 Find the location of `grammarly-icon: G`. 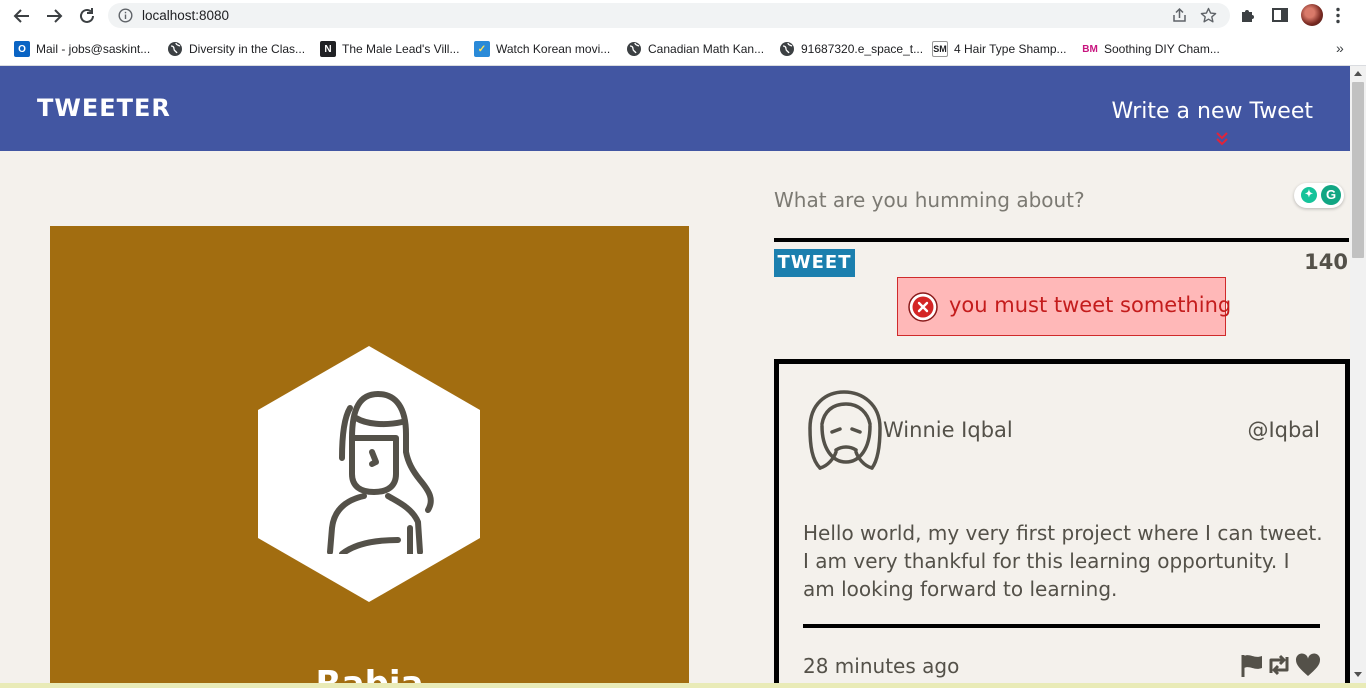

grammarly-icon: G is located at coordinates (1331, 195).